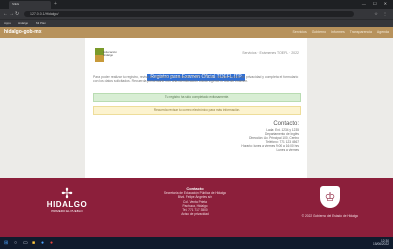 This screenshot has height=249, width=393. Describe the element at coordinates (25, 243) in the screenshot. I see `task-view-icon: ▭` at that location.